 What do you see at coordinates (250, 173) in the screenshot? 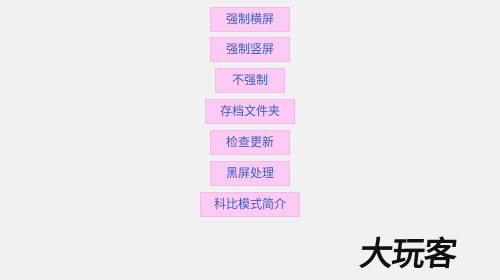
I see `black-screen-fix-button: 黑屏处理` at bounding box center [250, 173].